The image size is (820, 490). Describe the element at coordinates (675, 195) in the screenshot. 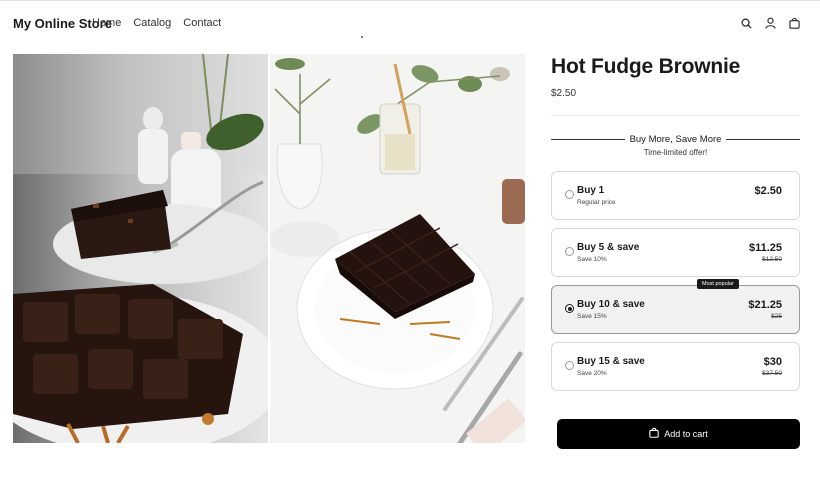

I see `bundle-option-buy-1: Buy 1 Regular price $2.50` at that location.